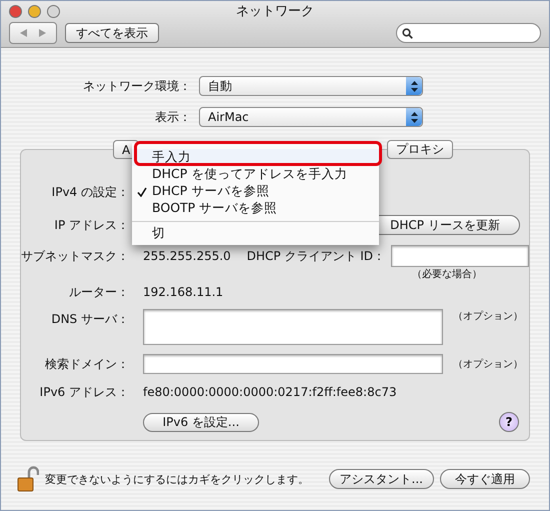 The width and height of the screenshot is (550, 511). I want to click on menu-item: BOOTP サーバを参照, so click(255, 208).